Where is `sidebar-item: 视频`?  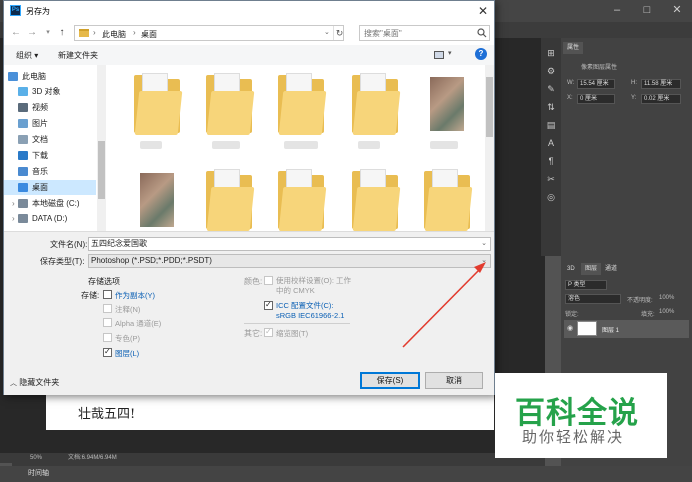
sidebar-item: 视频 is located at coordinates (50, 107).